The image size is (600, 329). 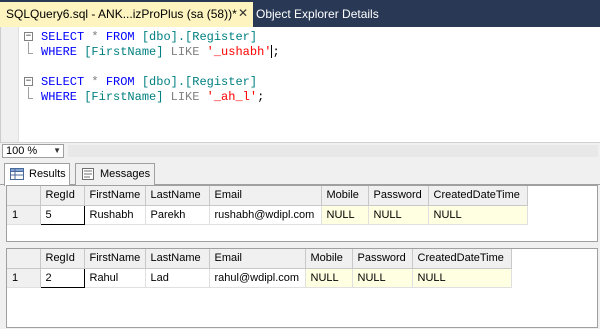 What do you see at coordinates (47, 174) in the screenshot?
I see `tab-results-label: Results` at bounding box center [47, 174].